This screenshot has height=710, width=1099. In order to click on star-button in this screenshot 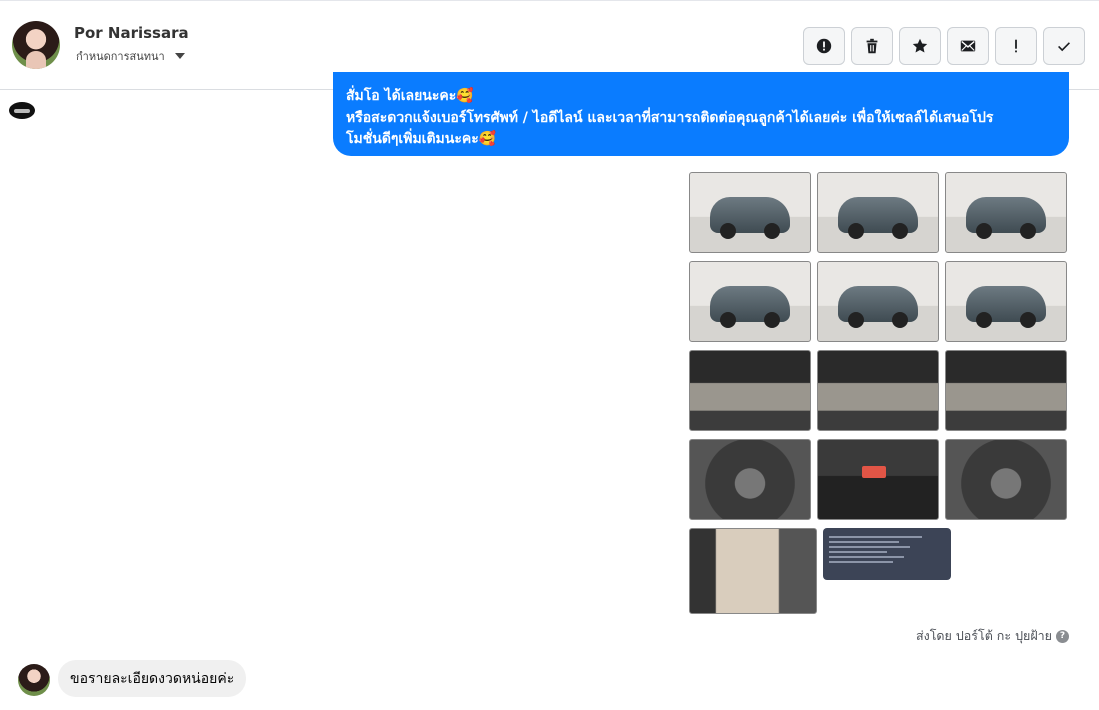, I will do `click(920, 46)`.